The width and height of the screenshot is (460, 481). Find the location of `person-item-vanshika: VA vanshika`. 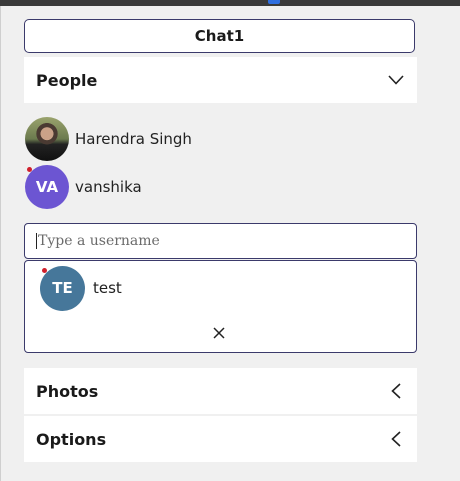

person-item-vanshika: VA vanshika is located at coordinates (83, 187).